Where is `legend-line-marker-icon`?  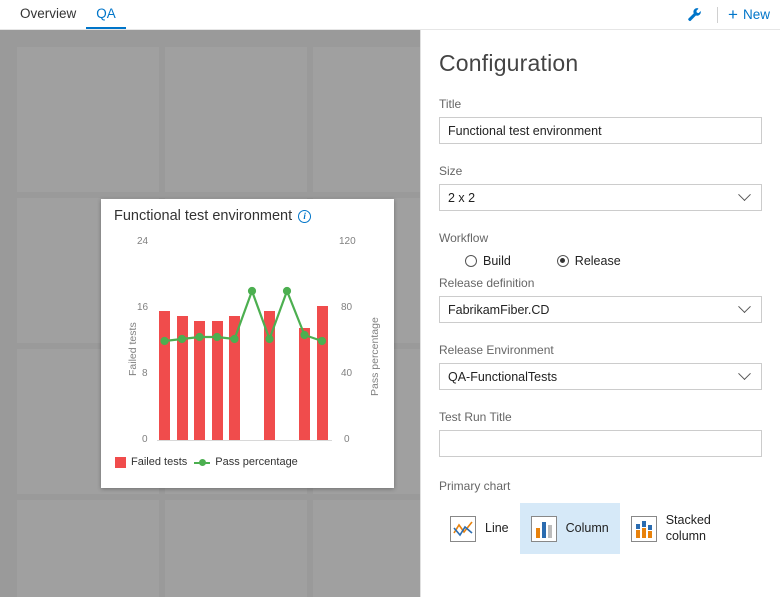 legend-line-marker-icon is located at coordinates (202, 462).